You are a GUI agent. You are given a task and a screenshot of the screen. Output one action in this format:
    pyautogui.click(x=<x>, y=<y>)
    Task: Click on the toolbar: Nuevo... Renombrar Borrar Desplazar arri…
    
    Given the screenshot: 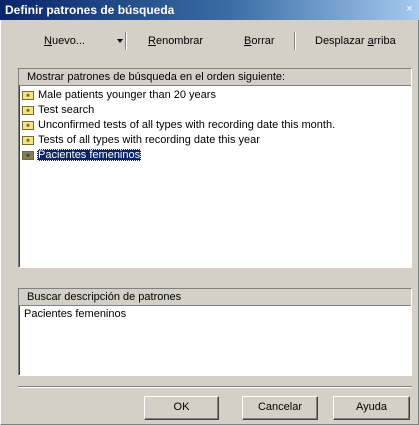 What is the action you would take?
    pyautogui.click(x=215, y=41)
    